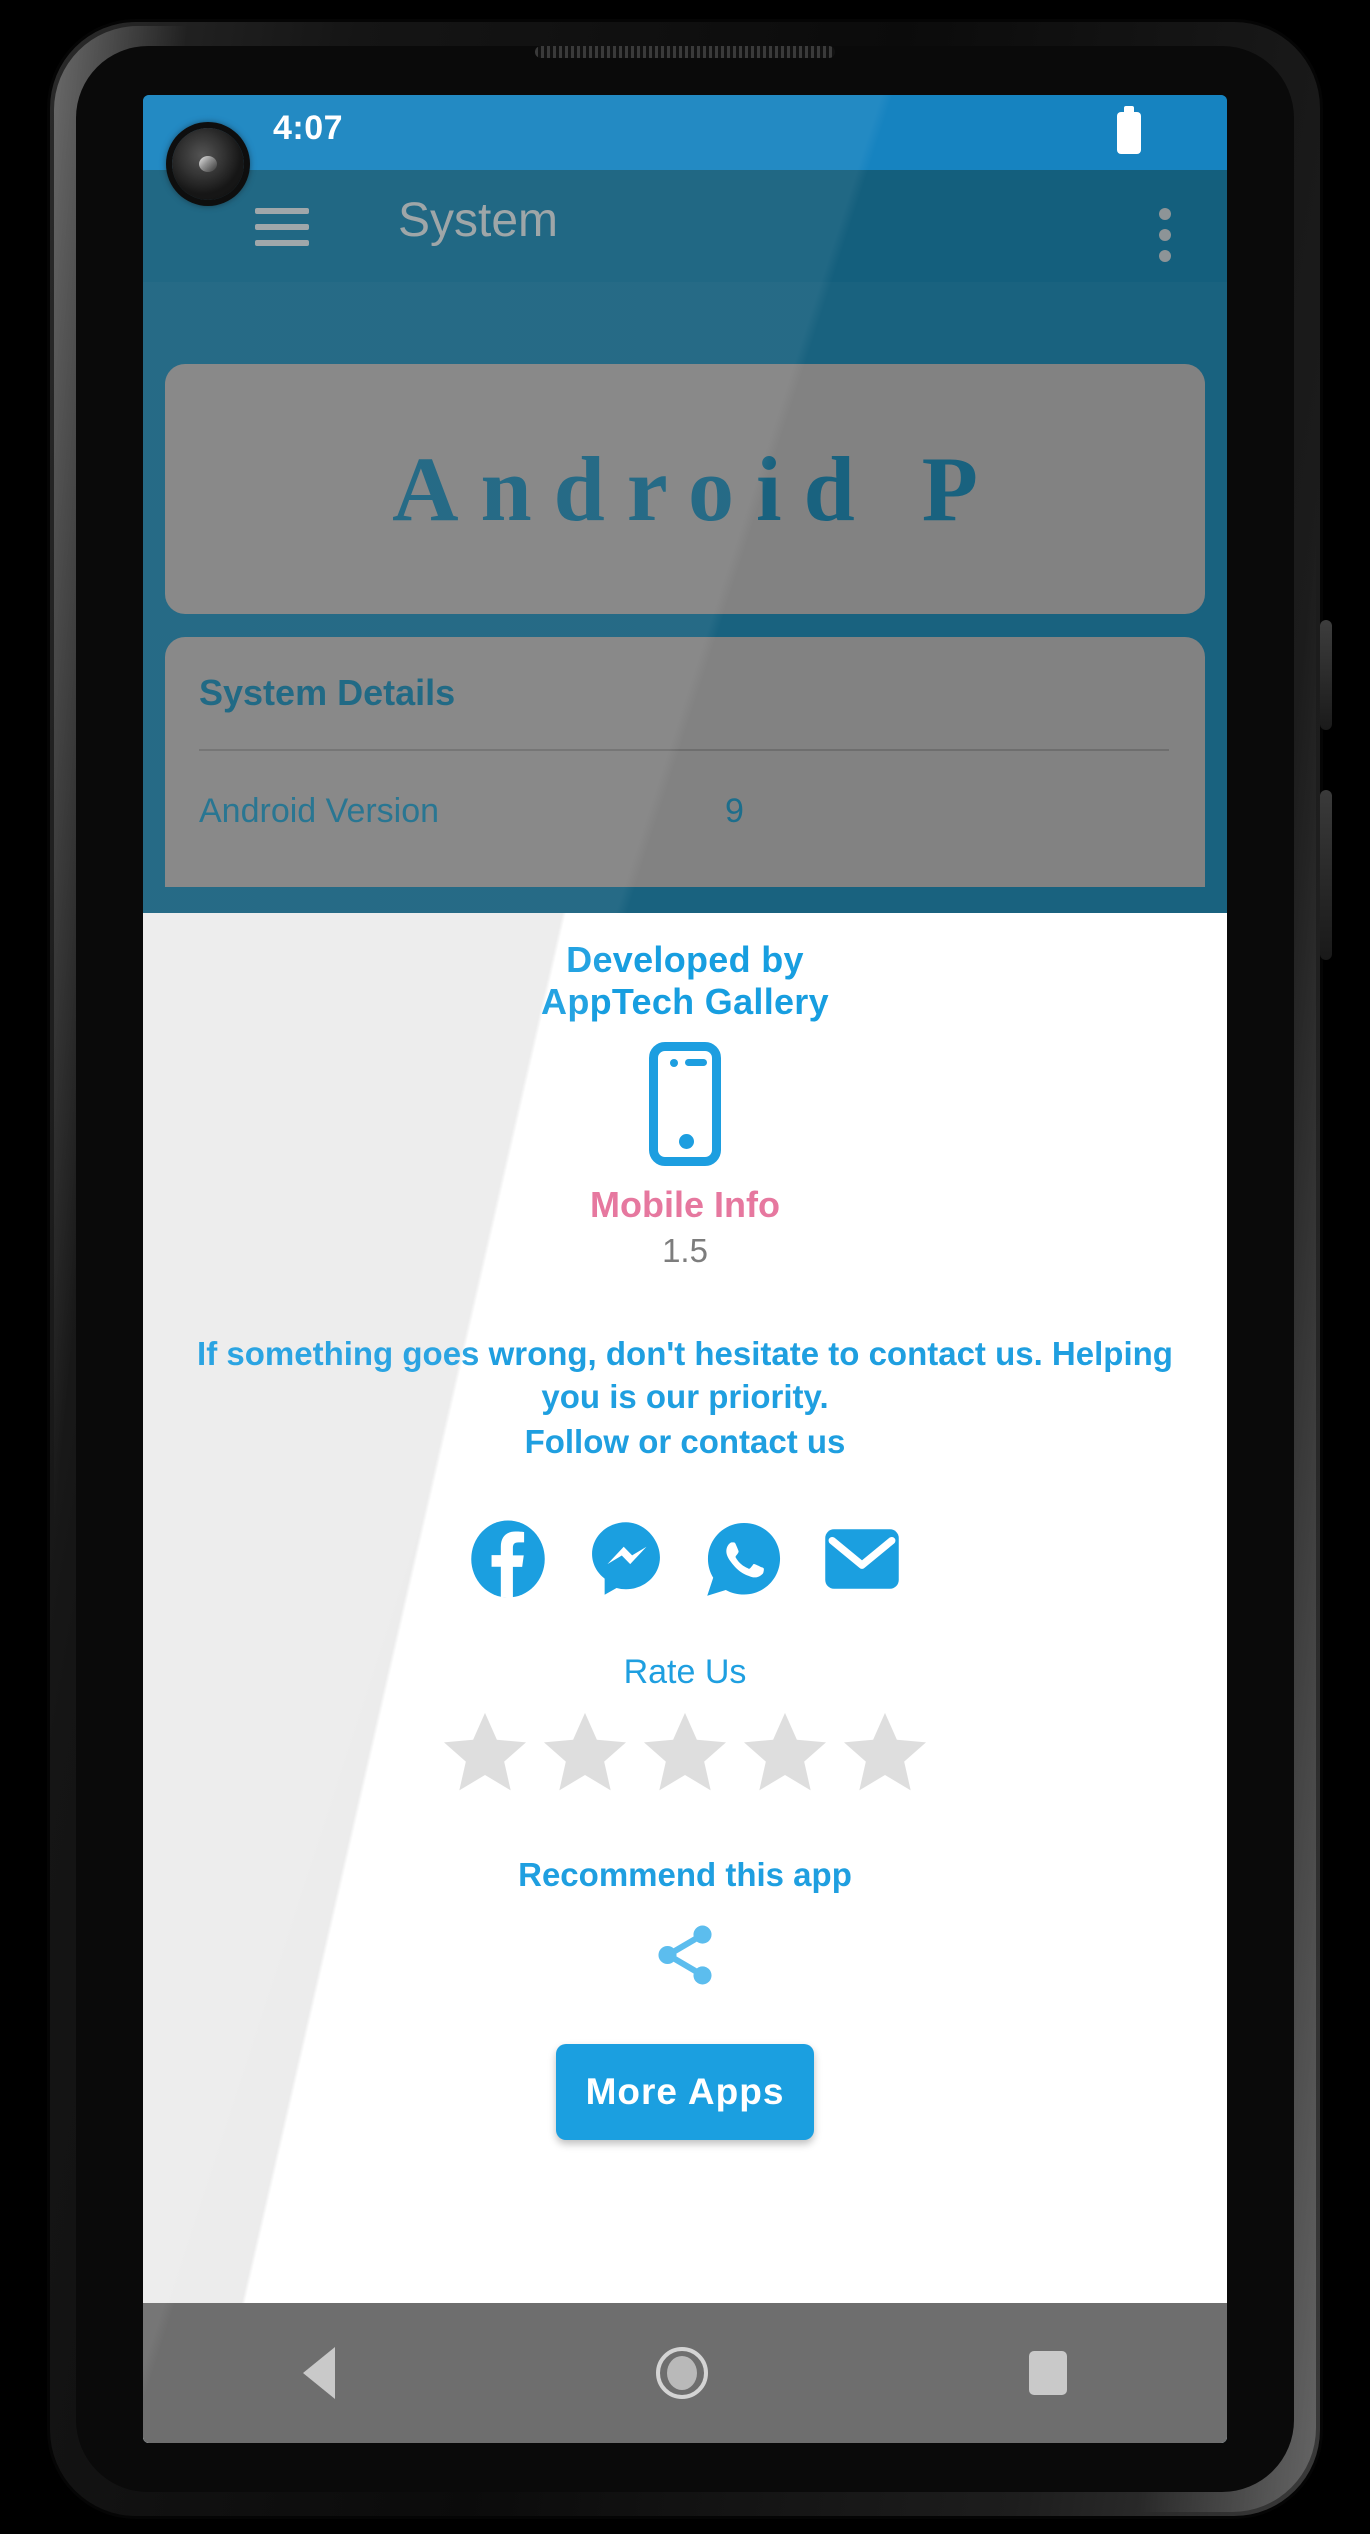 The width and height of the screenshot is (1370, 2534). I want to click on messenger-icon, so click(626, 1558).